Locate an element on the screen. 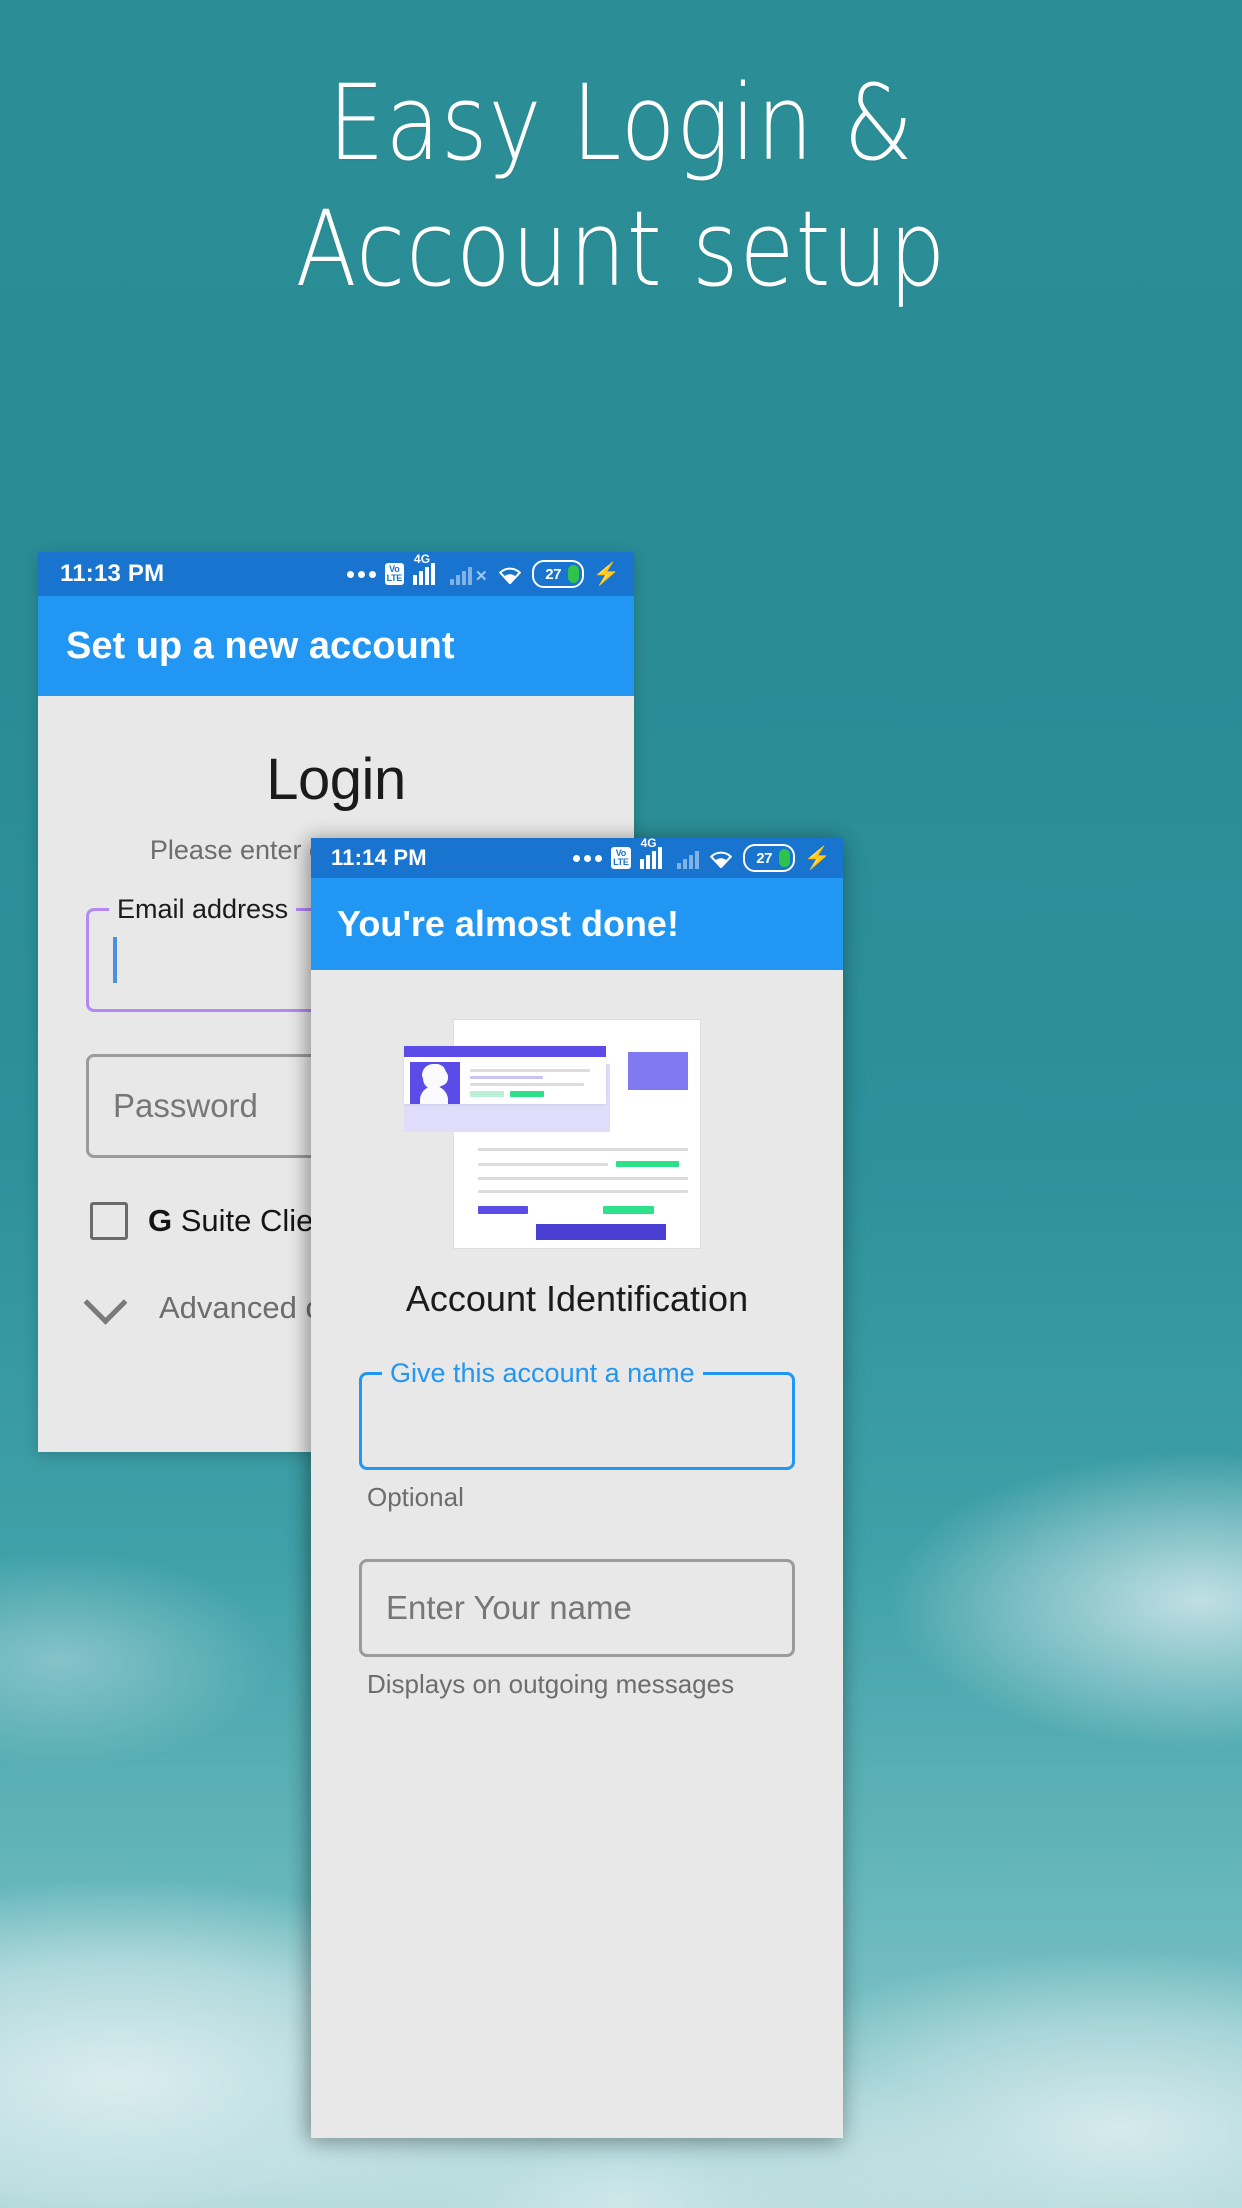 Image resolution: width=1242 pixels, height=2208 pixels. your-name-field-placeholder: Enter Your name is located at coordinates (509, 1607).